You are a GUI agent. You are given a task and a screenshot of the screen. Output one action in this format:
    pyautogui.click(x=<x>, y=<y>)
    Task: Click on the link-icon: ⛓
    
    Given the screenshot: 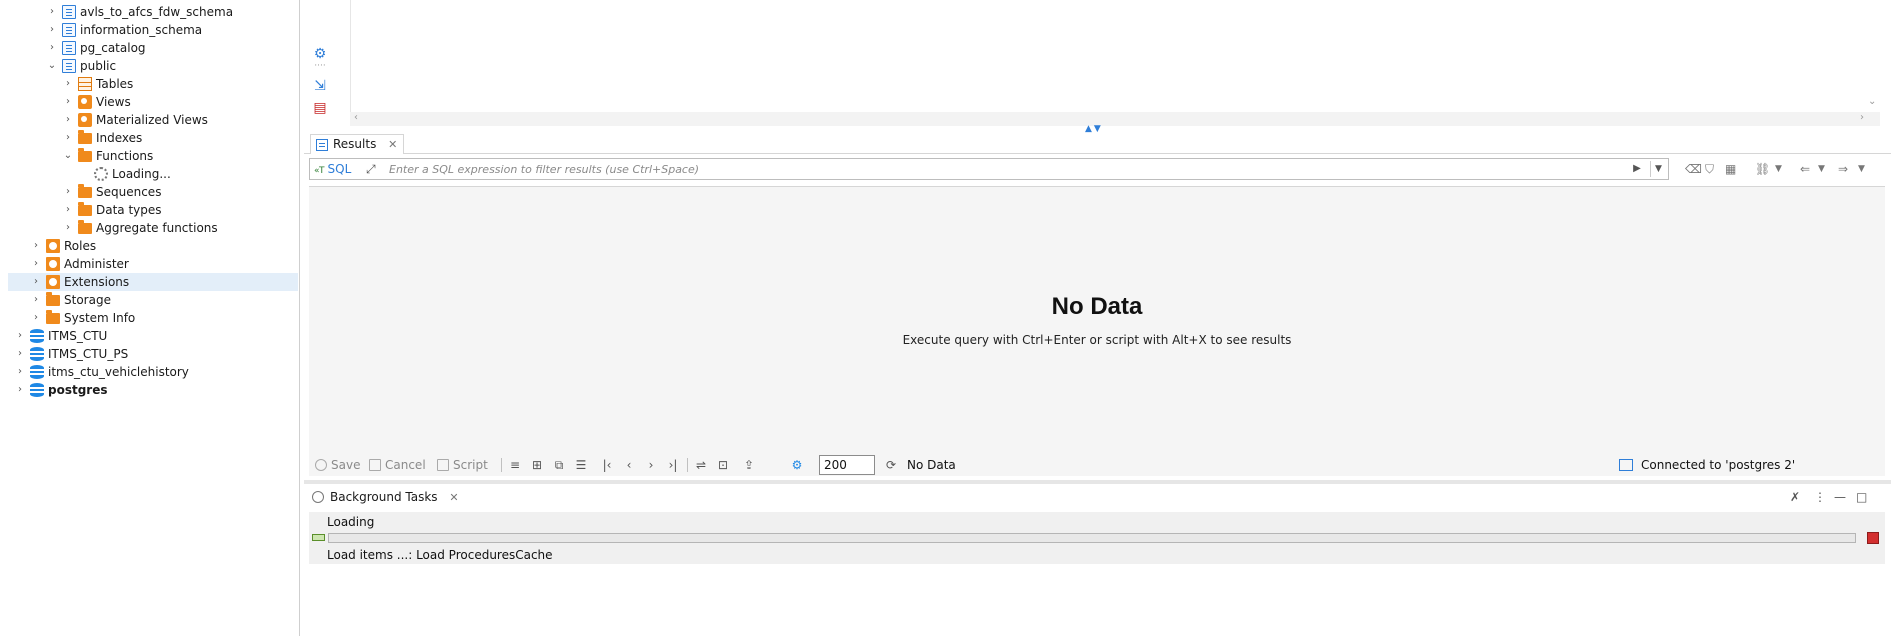 What is the action you would take?
    pyautogui.click(x=1762, y=169)
    